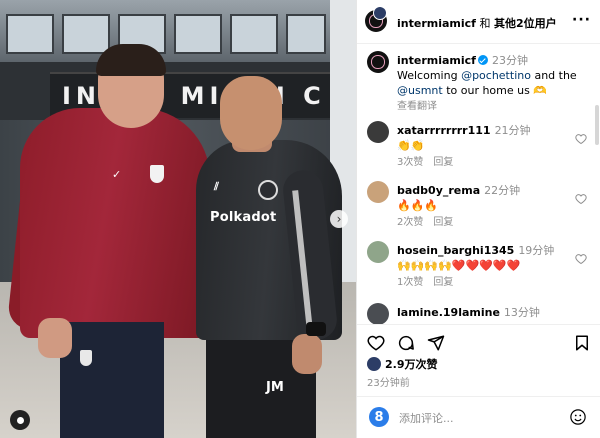 The image size is (600, 438). I want to click on author-avatar, so click(378, 62).